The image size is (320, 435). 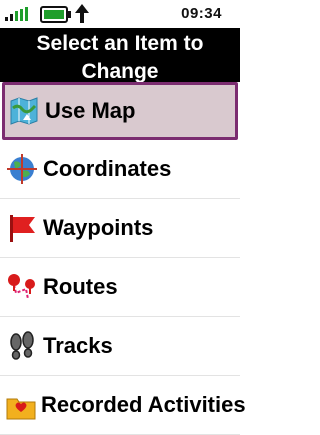 I want to click on folder-icon, so click(x=21, y=405).